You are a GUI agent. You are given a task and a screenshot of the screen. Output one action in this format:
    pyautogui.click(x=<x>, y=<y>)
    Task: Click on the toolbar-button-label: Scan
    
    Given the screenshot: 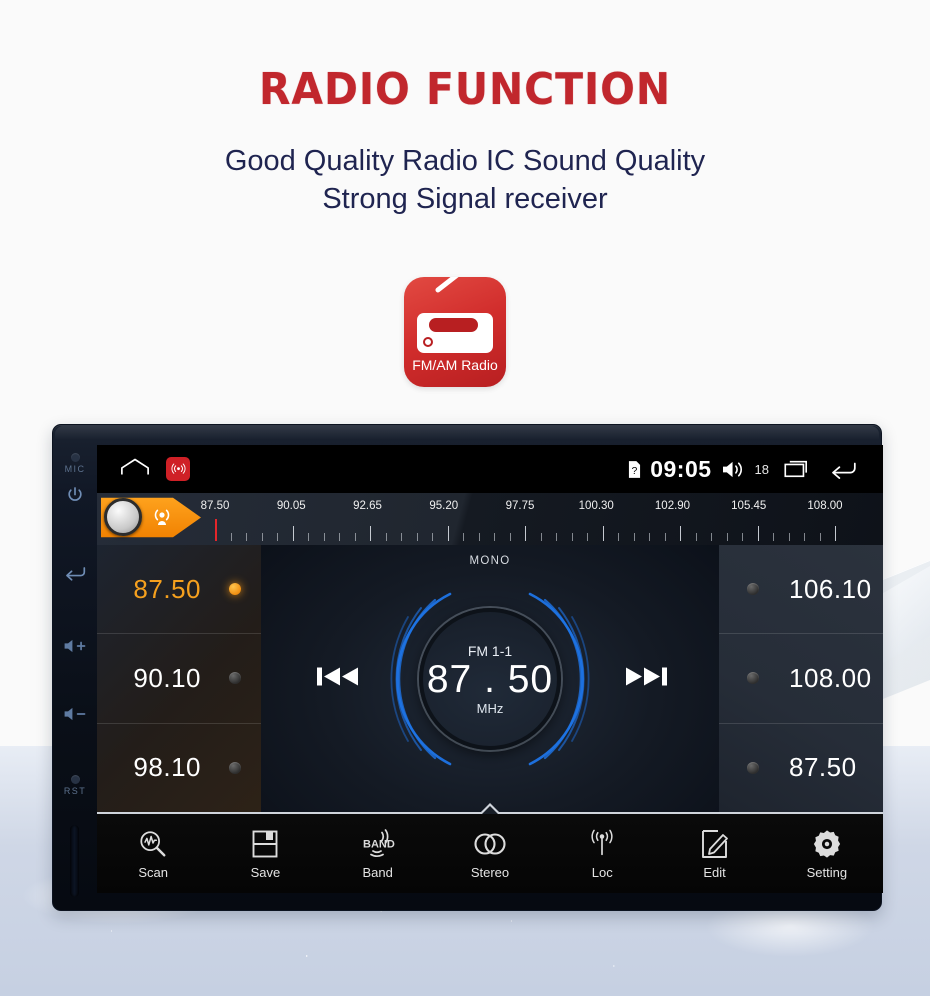 What is the action you would take?
    pyautogui.click(x=153, y=872)
    